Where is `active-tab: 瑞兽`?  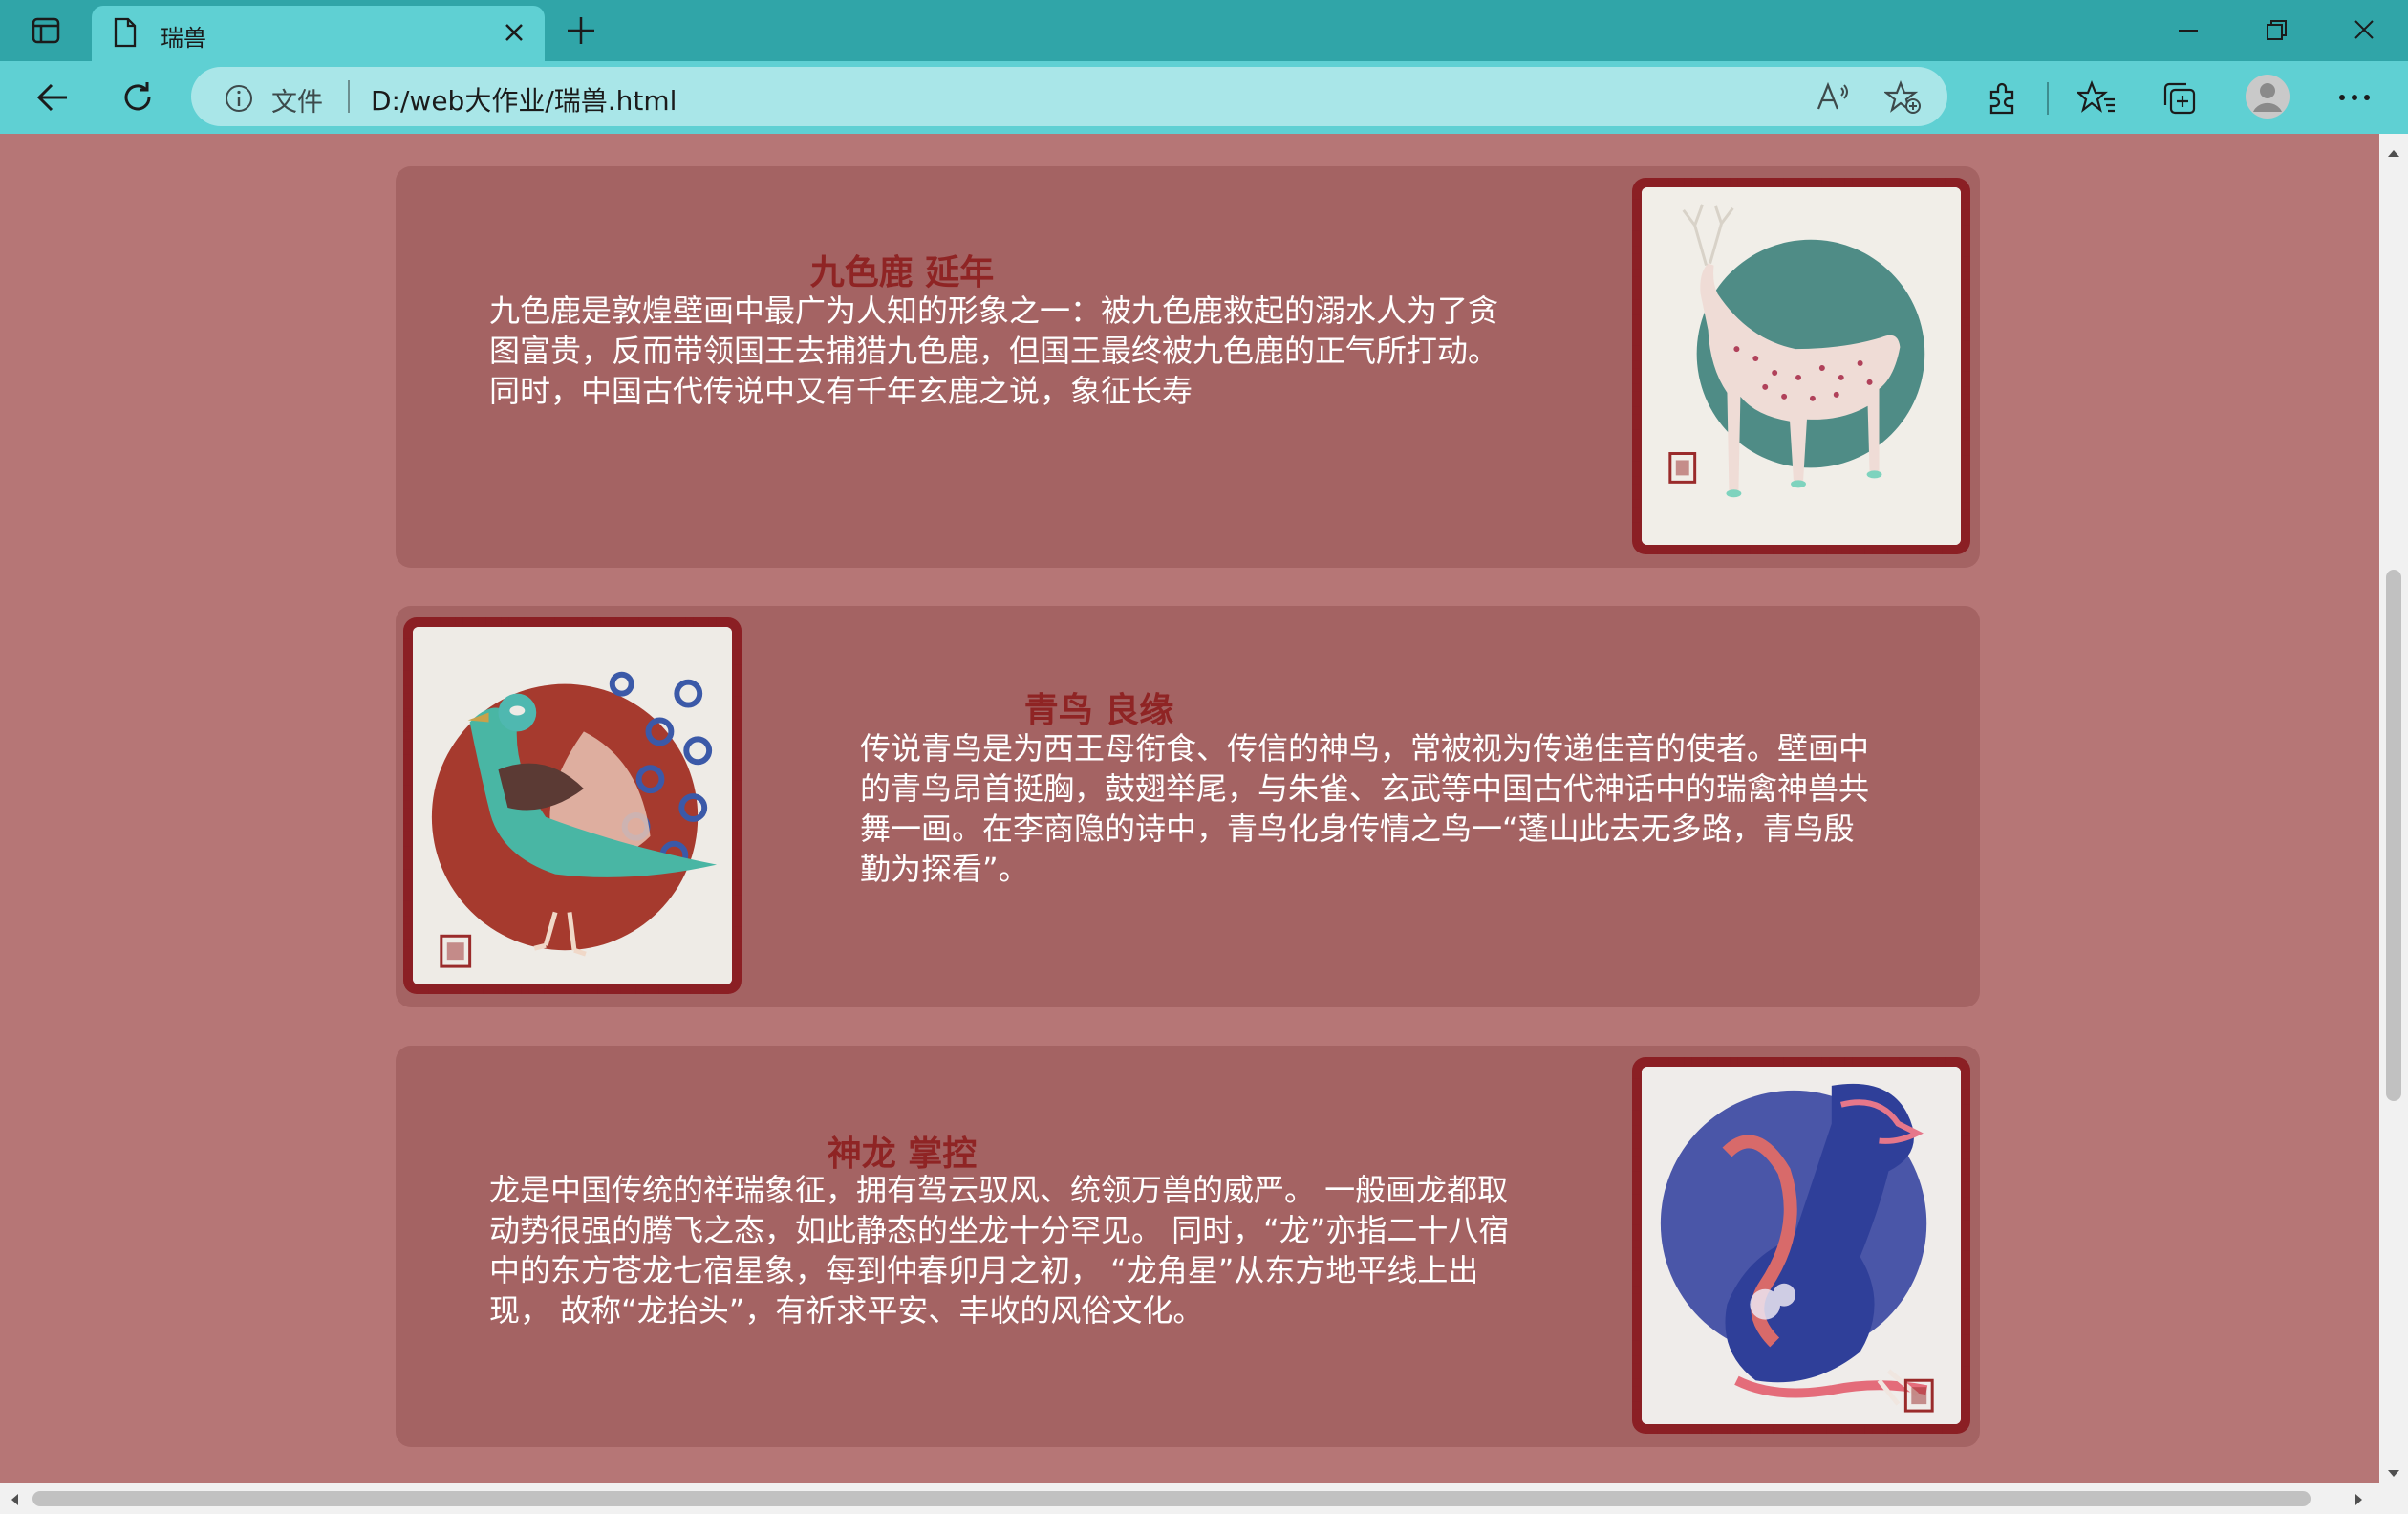 active-tab: 瑞兽 is located at coordinates (319, 33).